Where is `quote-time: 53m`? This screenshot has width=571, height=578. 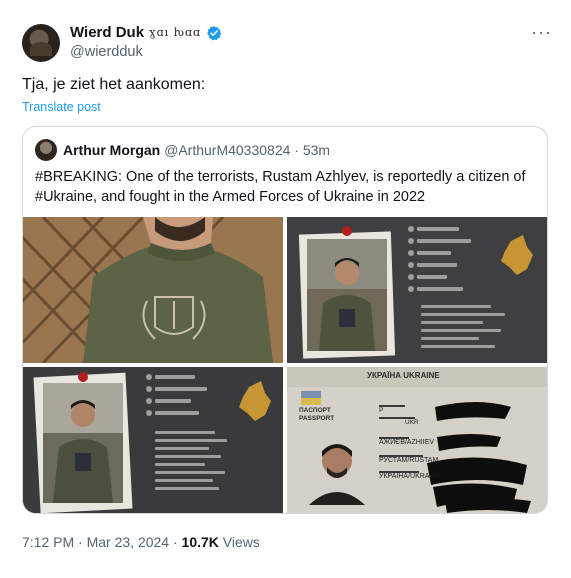
quote-time: 53m is located at coordinates (316, 150).